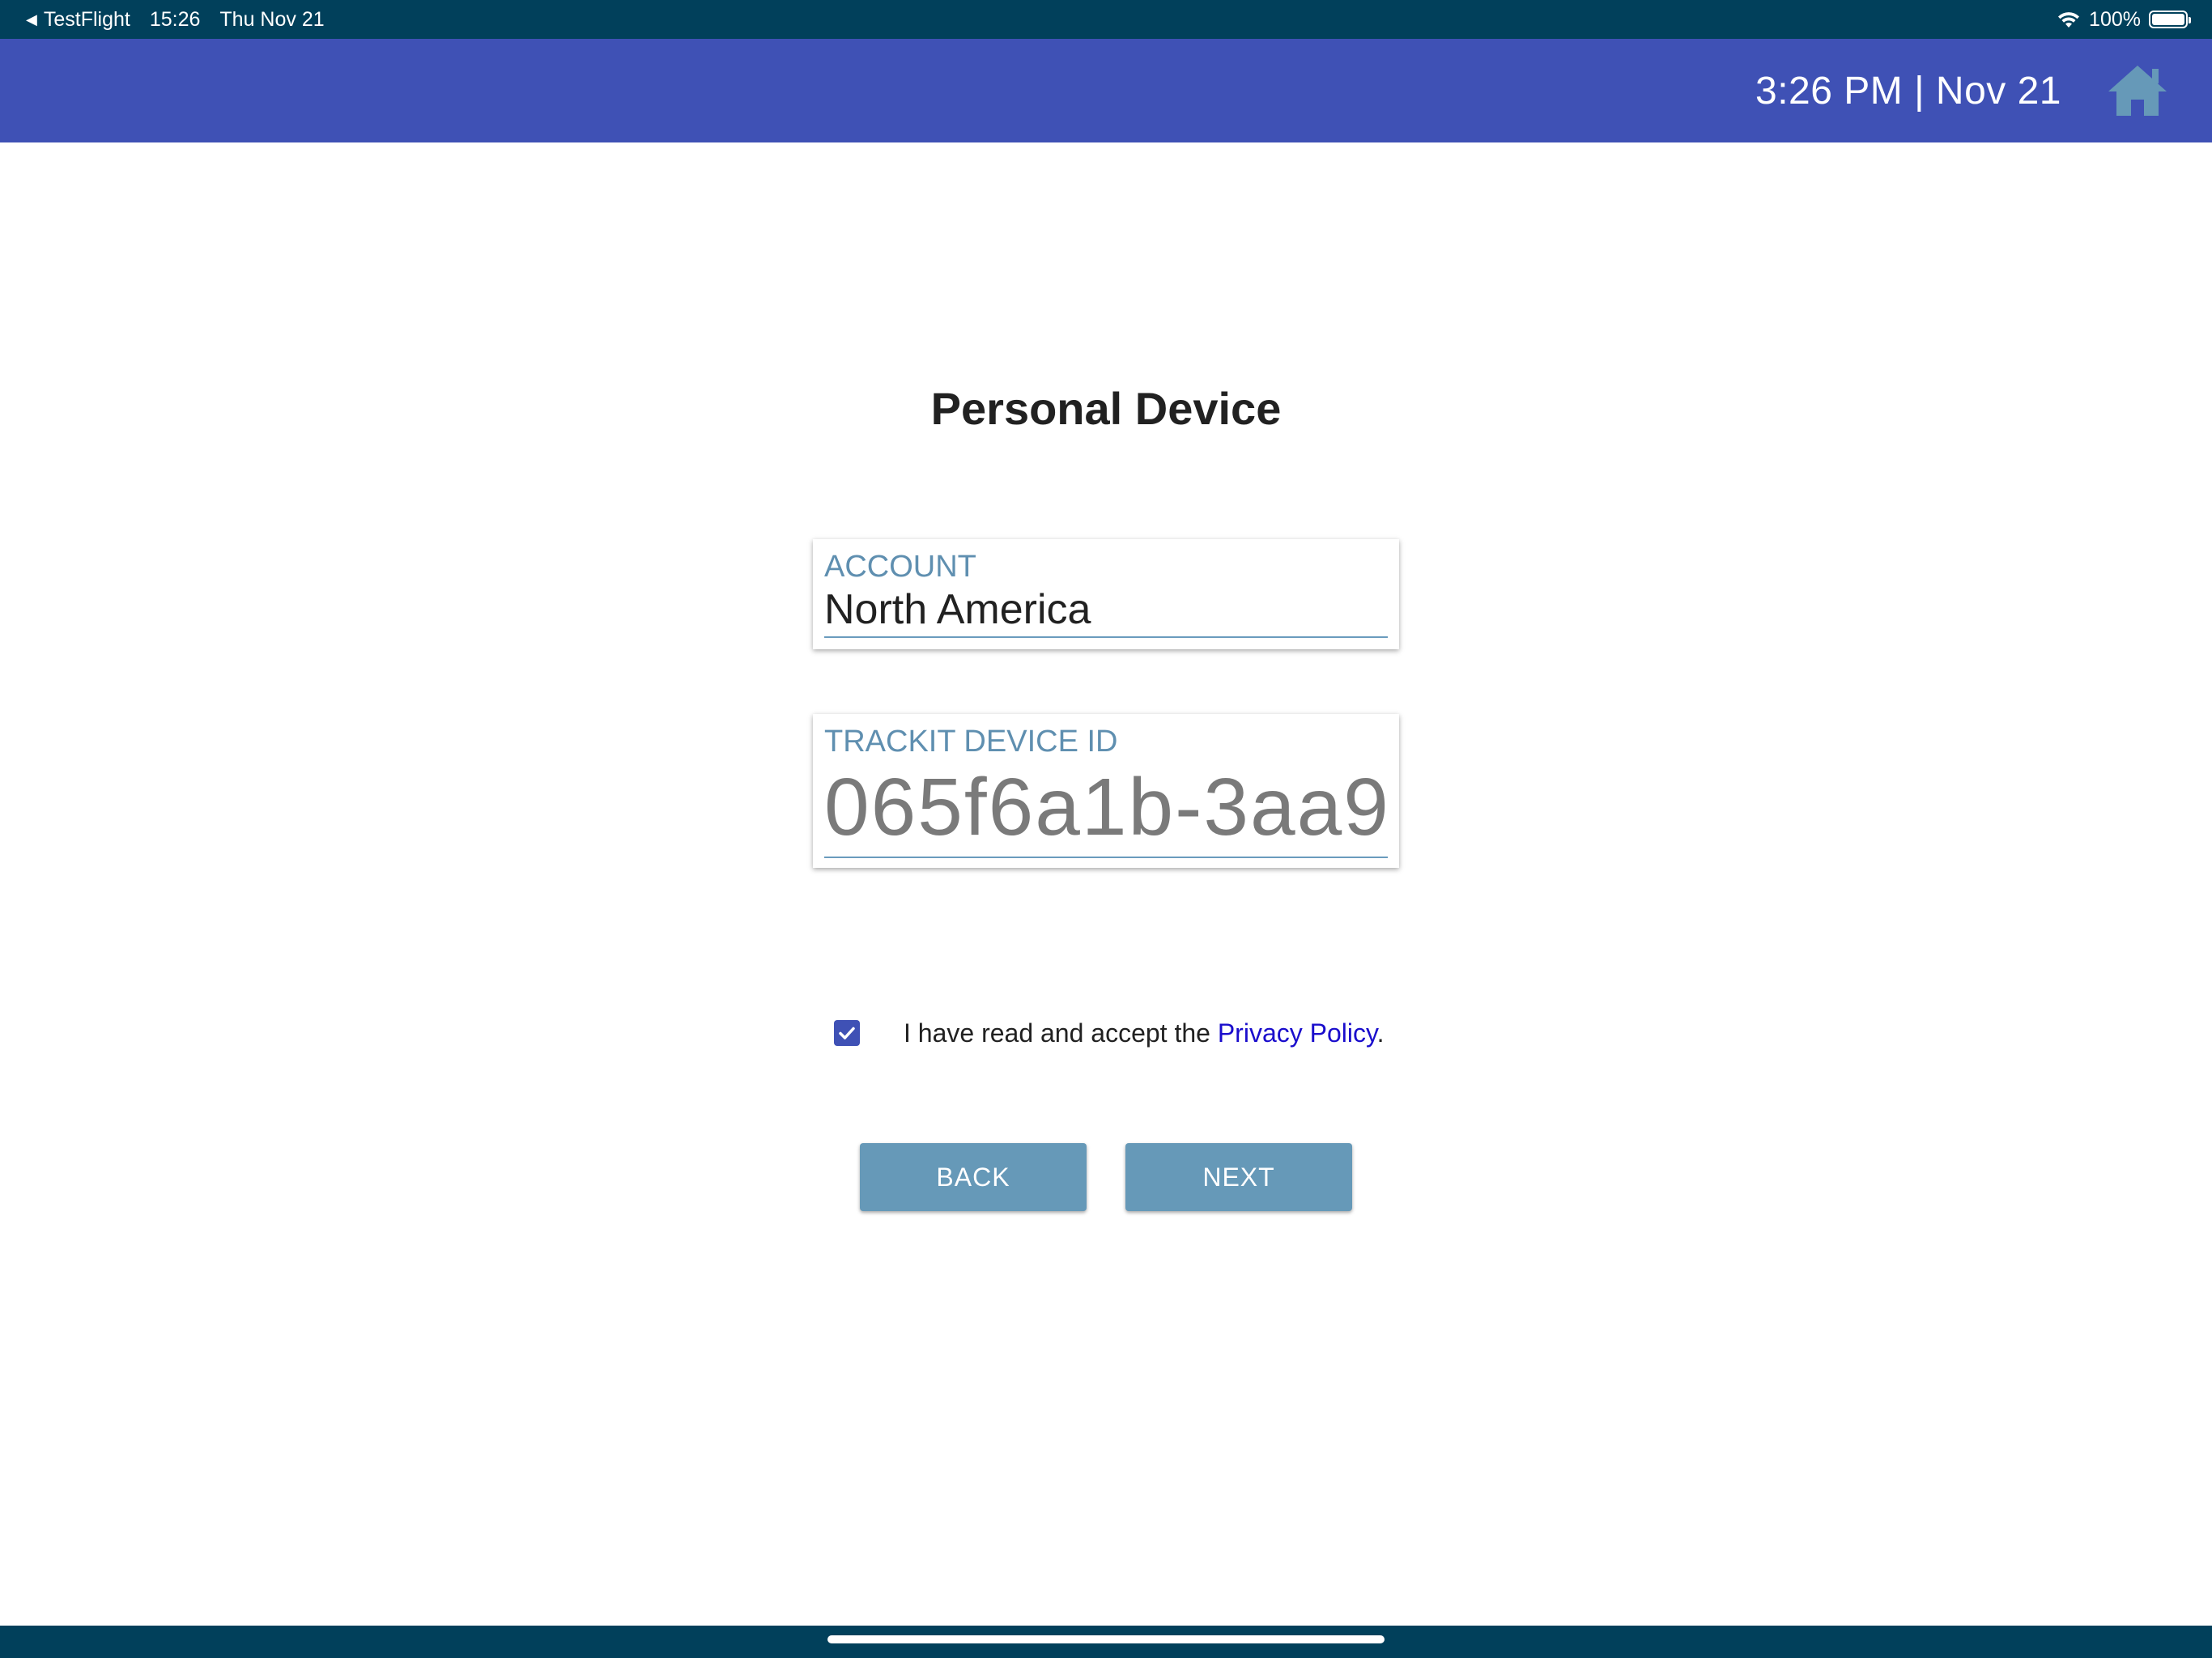 The width and height of the screenshot is (2212, 1658). I want to click on battery-fill, so click(2168, 19).